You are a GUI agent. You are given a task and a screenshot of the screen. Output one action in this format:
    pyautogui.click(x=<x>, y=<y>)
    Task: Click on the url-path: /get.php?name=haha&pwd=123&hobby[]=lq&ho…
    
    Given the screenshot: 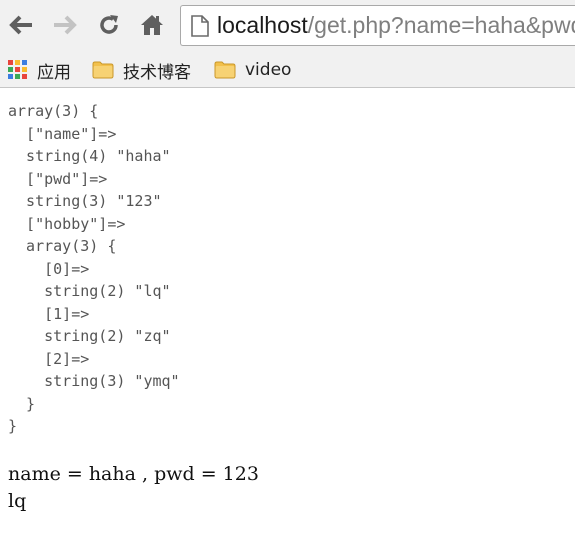 What is the action you would take?
    pyautogui.click(x=441, y=25)
    